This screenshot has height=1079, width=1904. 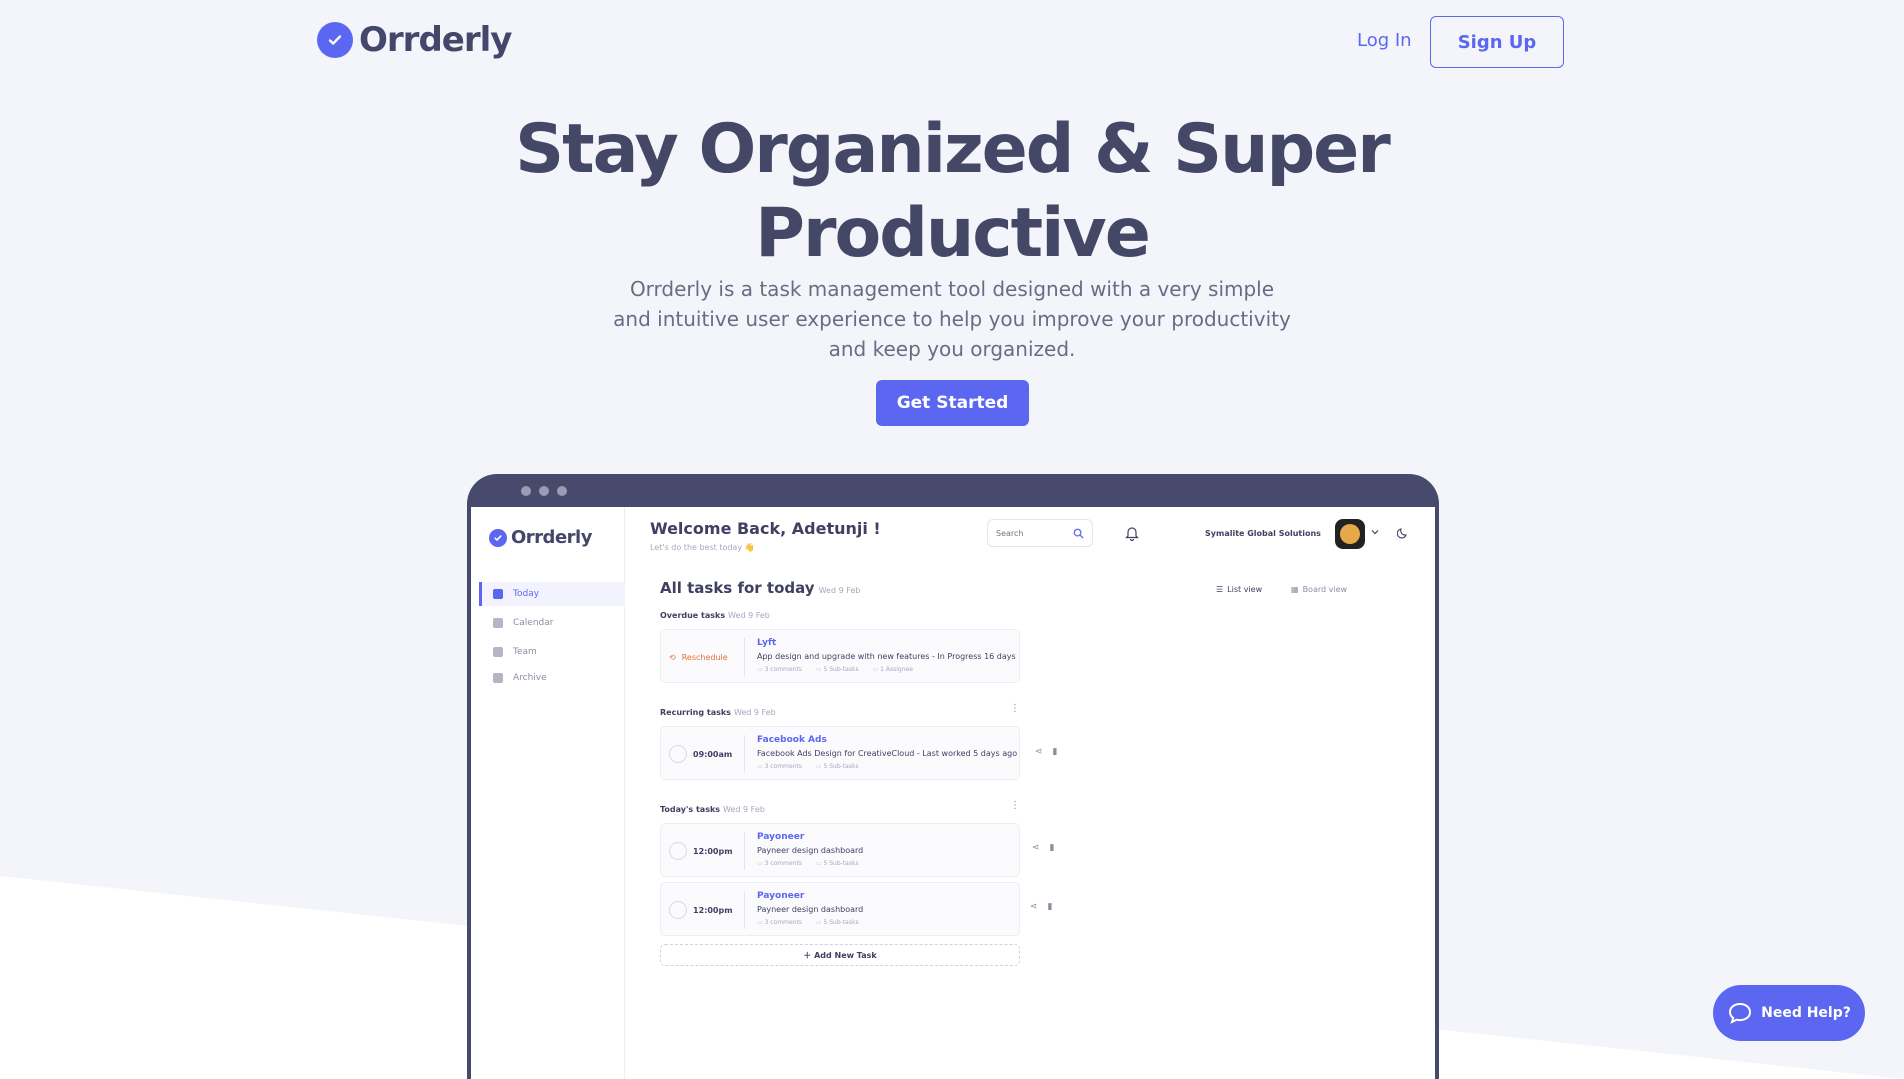 I want to click on company-name: Symalite Global Solutions, so click(x=1263, y=533).